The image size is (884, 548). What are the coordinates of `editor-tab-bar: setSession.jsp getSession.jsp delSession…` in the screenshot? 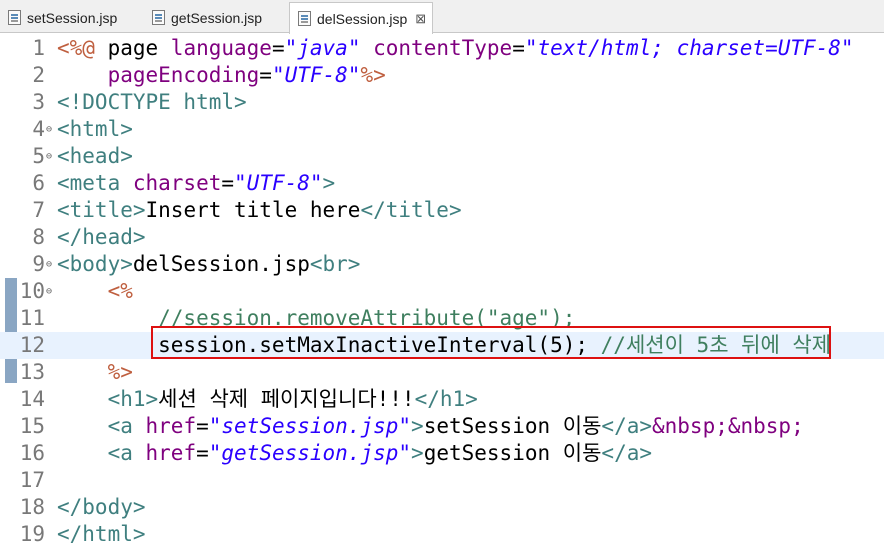 It's located at (442, 17).